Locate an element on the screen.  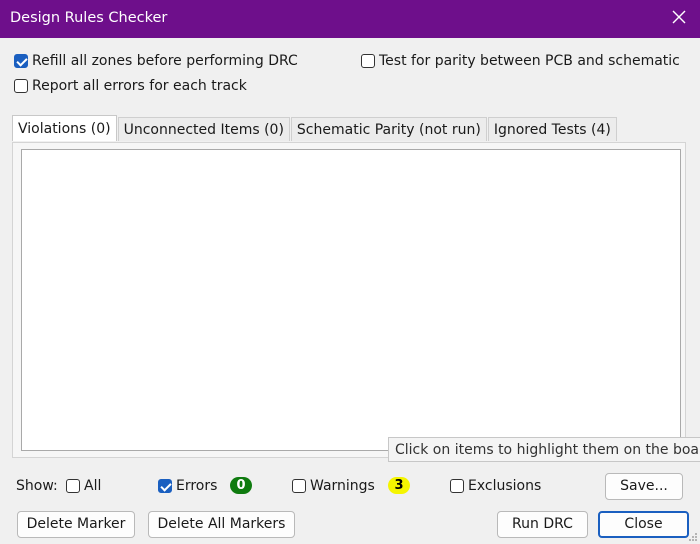
tab-unconnected-items: Unconnected Items (0) is located at coordinates (203, 129).